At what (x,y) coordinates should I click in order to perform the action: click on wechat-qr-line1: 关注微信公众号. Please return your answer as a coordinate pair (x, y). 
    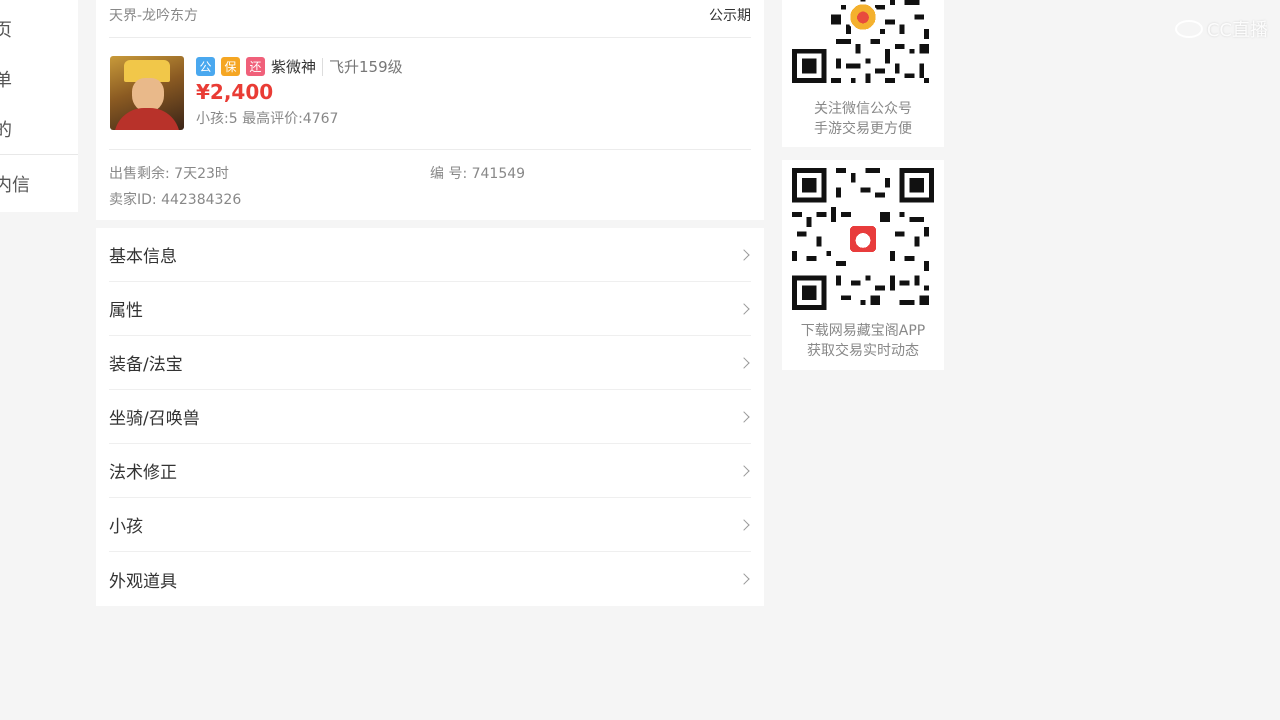
    Looking at the image, I should click on (863, 109).